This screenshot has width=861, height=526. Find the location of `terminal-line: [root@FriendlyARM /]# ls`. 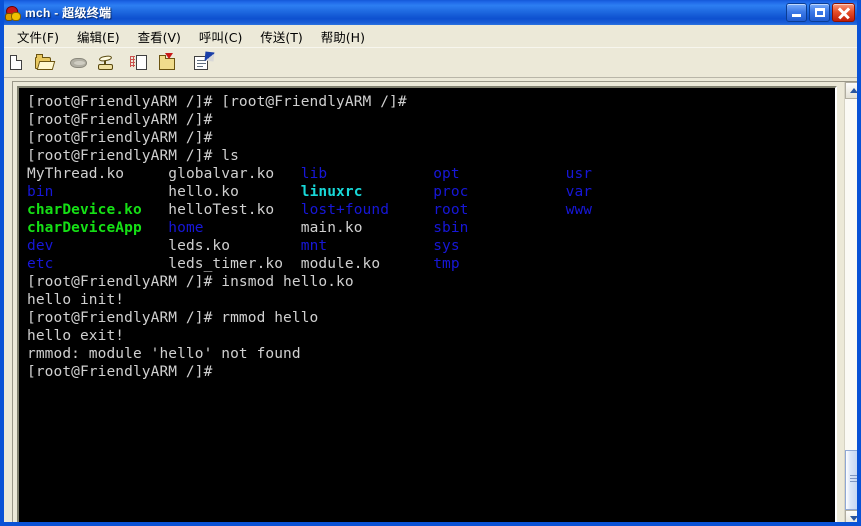

terminal-line: [root@FriendlyARM /]# ls is located at coordinates (431, 156).